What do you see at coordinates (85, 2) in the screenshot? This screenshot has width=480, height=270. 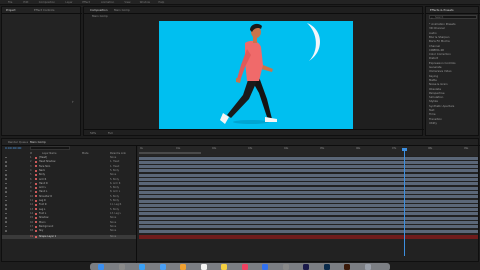 I see `menu-item-effect: Effect` at bounding box center [85, 2].